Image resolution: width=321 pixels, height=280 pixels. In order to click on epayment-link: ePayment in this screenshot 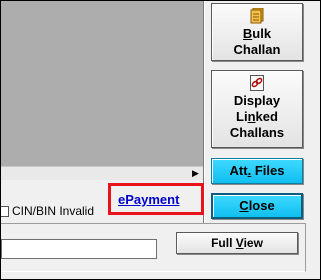, I will do `click(148, 199)`.